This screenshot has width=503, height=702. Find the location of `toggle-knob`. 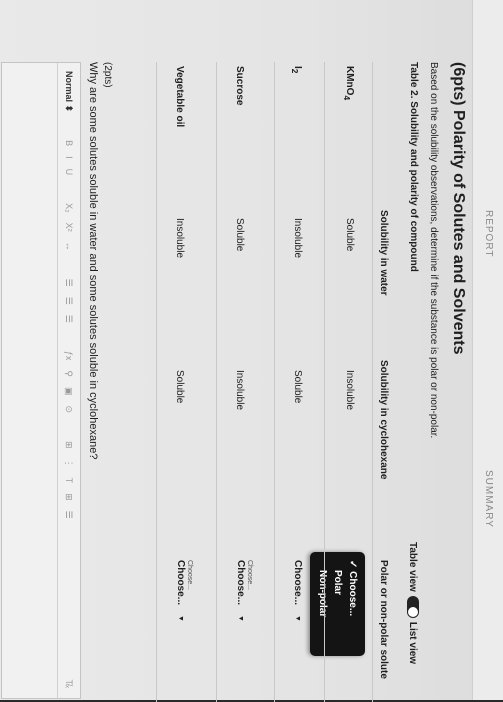

toggle-knob is located at coordinates (413, 611).